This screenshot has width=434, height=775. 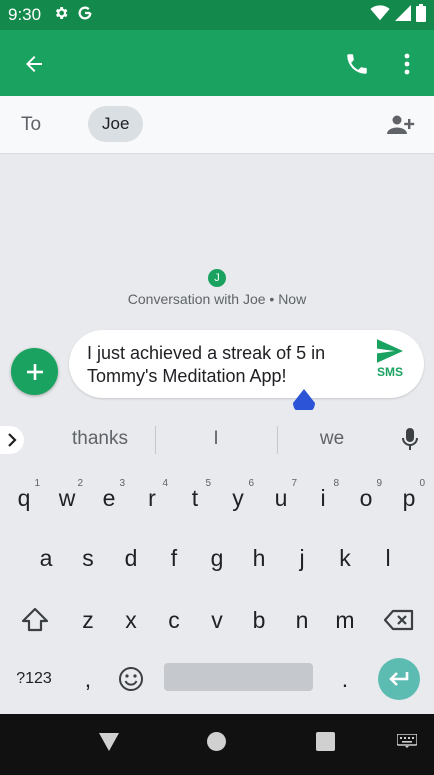 What do you see at coordinates (85, 15) in the screenshot?
I see `google-g-icon` at bounding box center [85, 15].